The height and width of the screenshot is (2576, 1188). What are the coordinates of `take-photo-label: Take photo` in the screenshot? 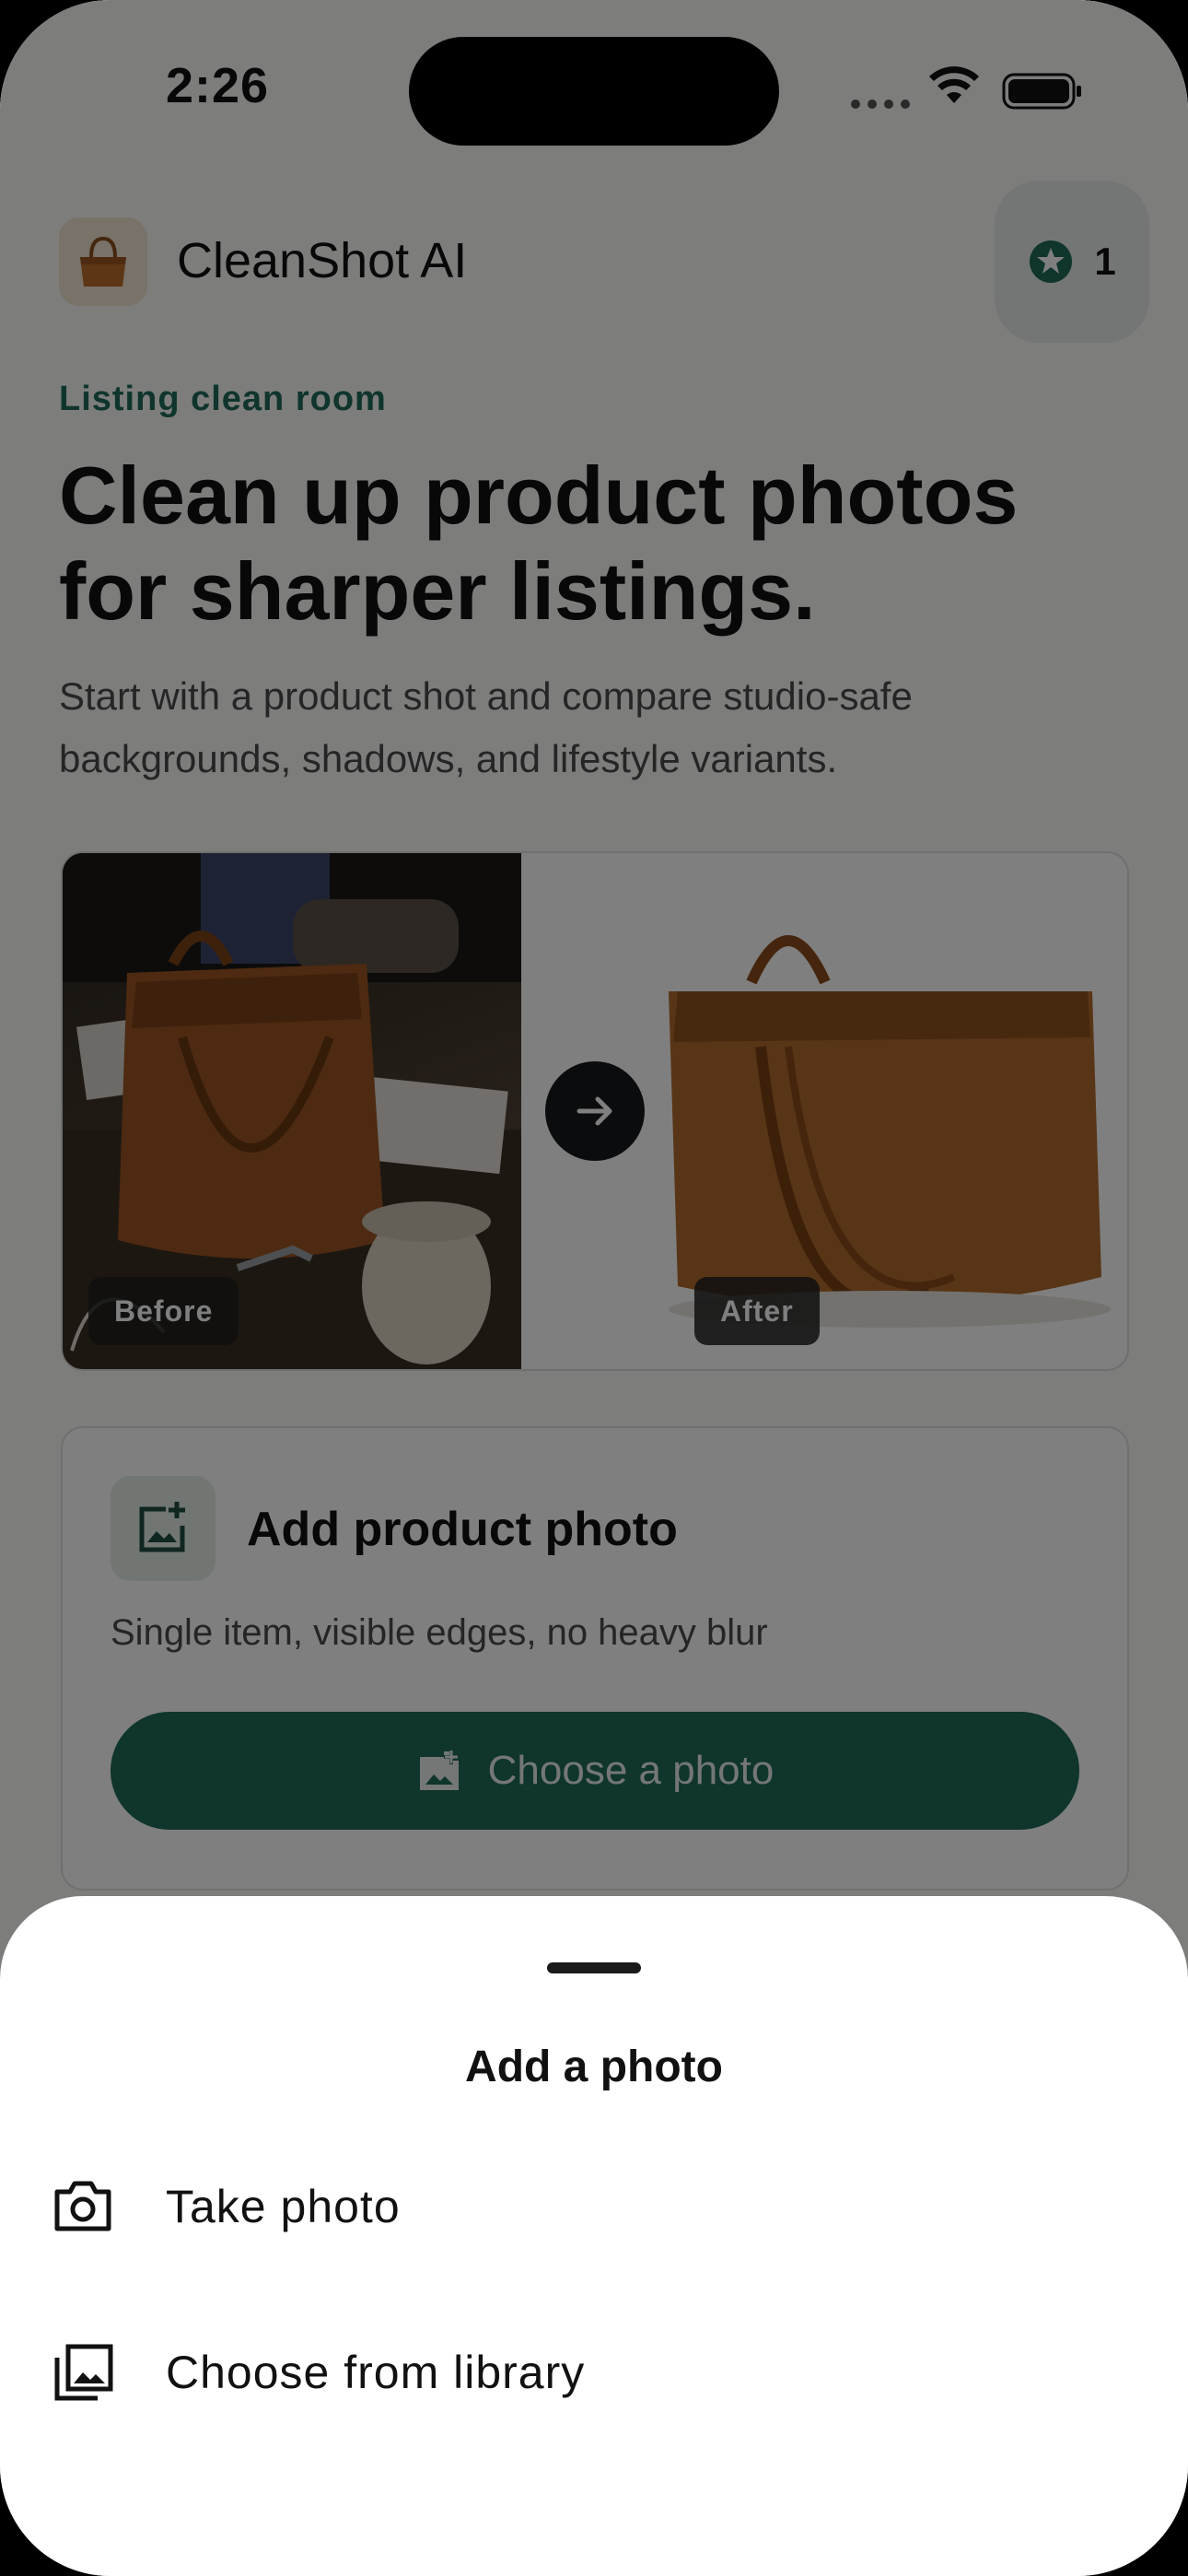 It's located at (283, 2206).